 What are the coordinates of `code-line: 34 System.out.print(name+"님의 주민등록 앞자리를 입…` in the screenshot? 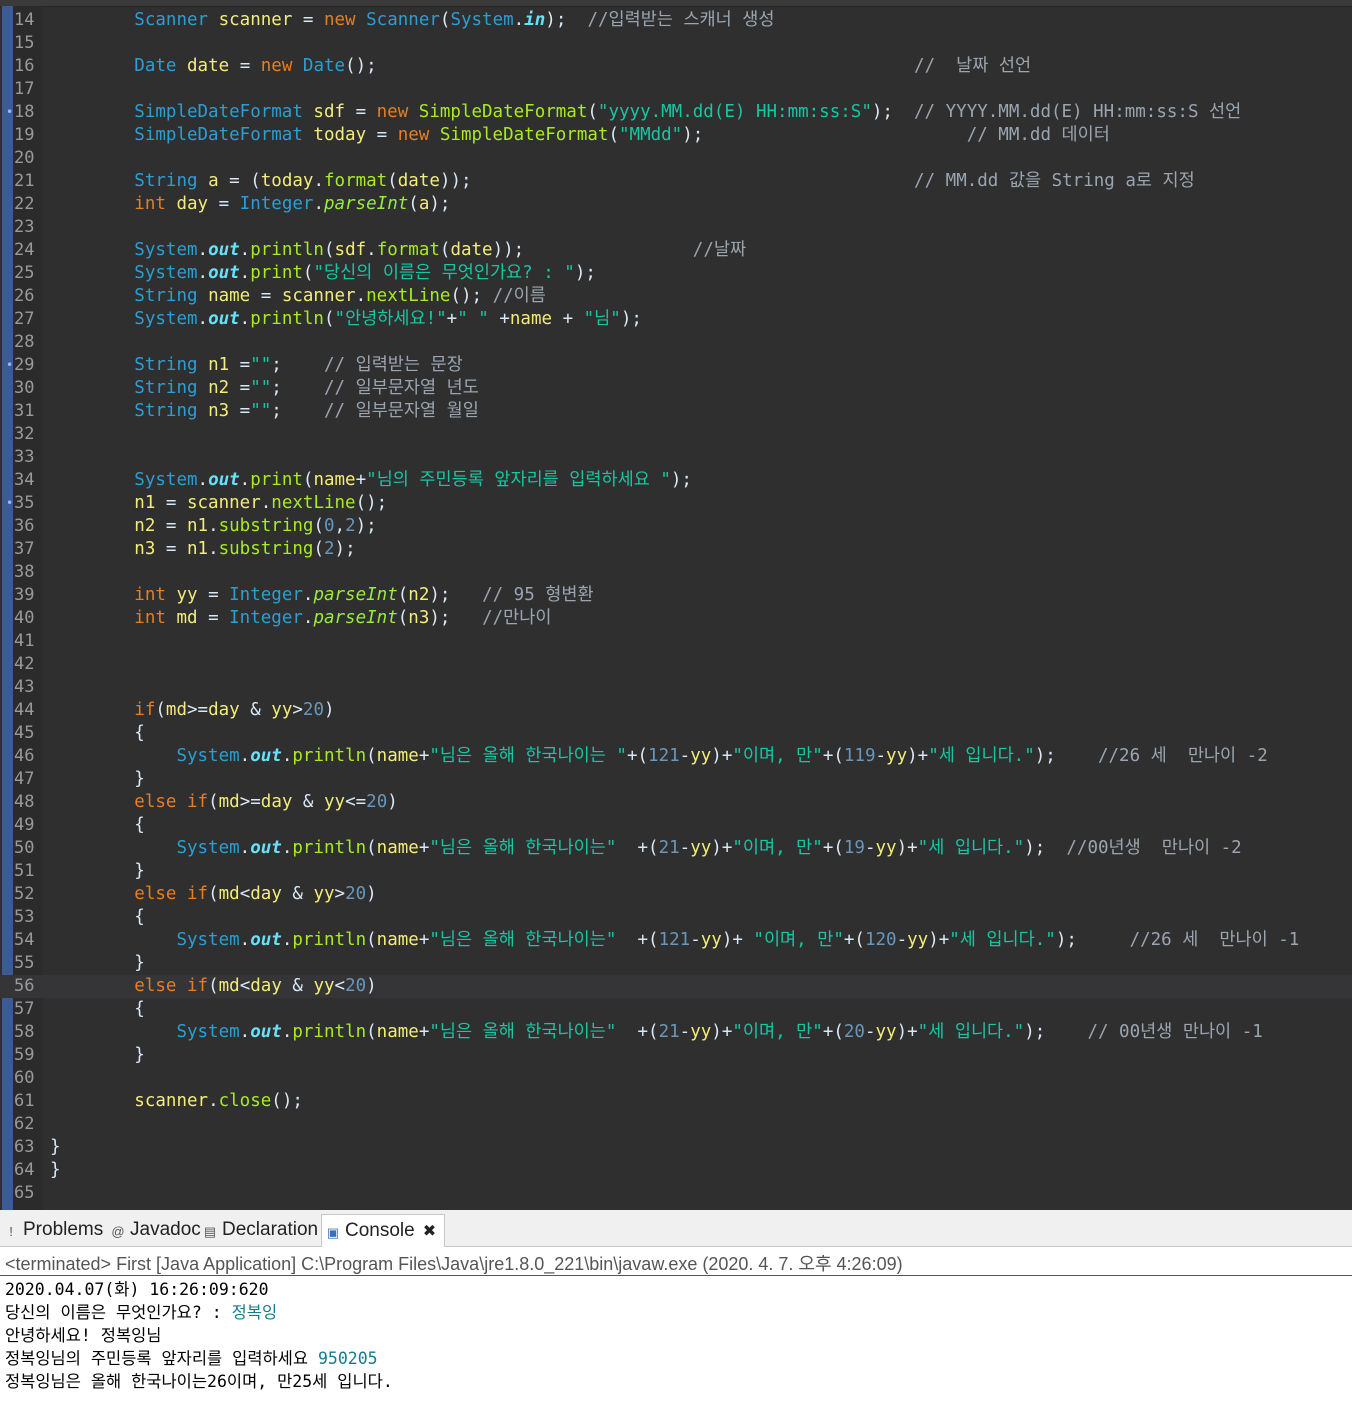 It's located at (676, 480).